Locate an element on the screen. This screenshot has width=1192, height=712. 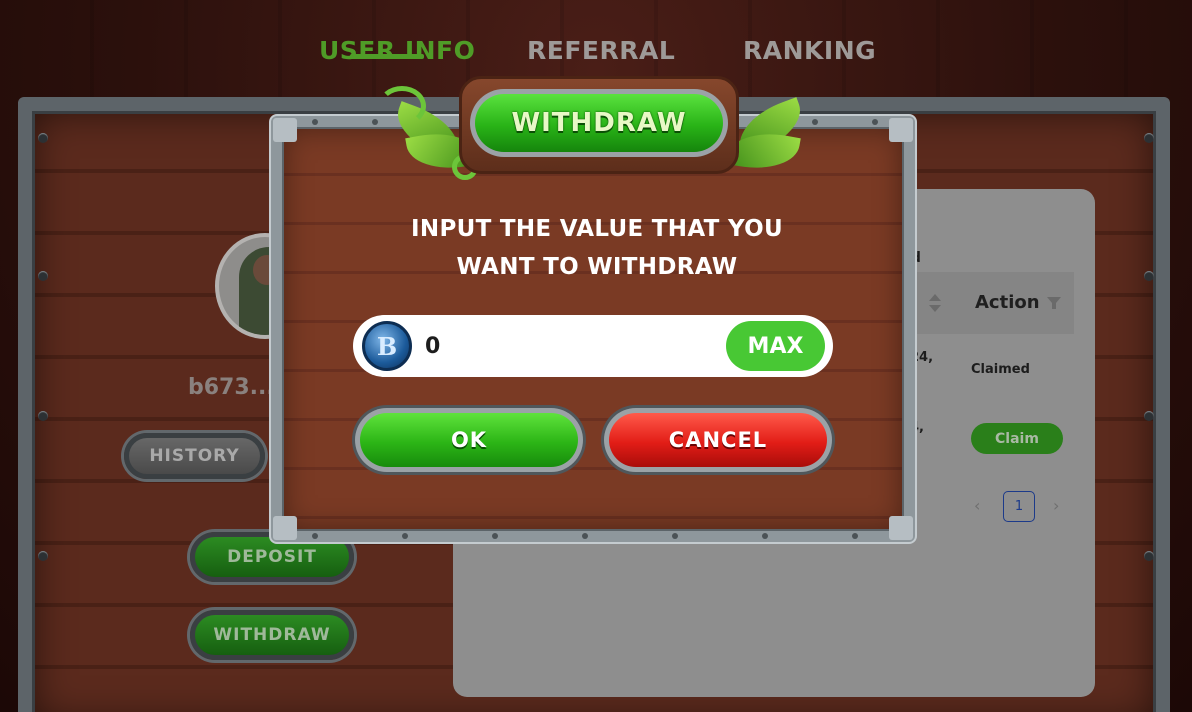
withdraw-title: WITHDRAW is located at coordinates (599, 123).